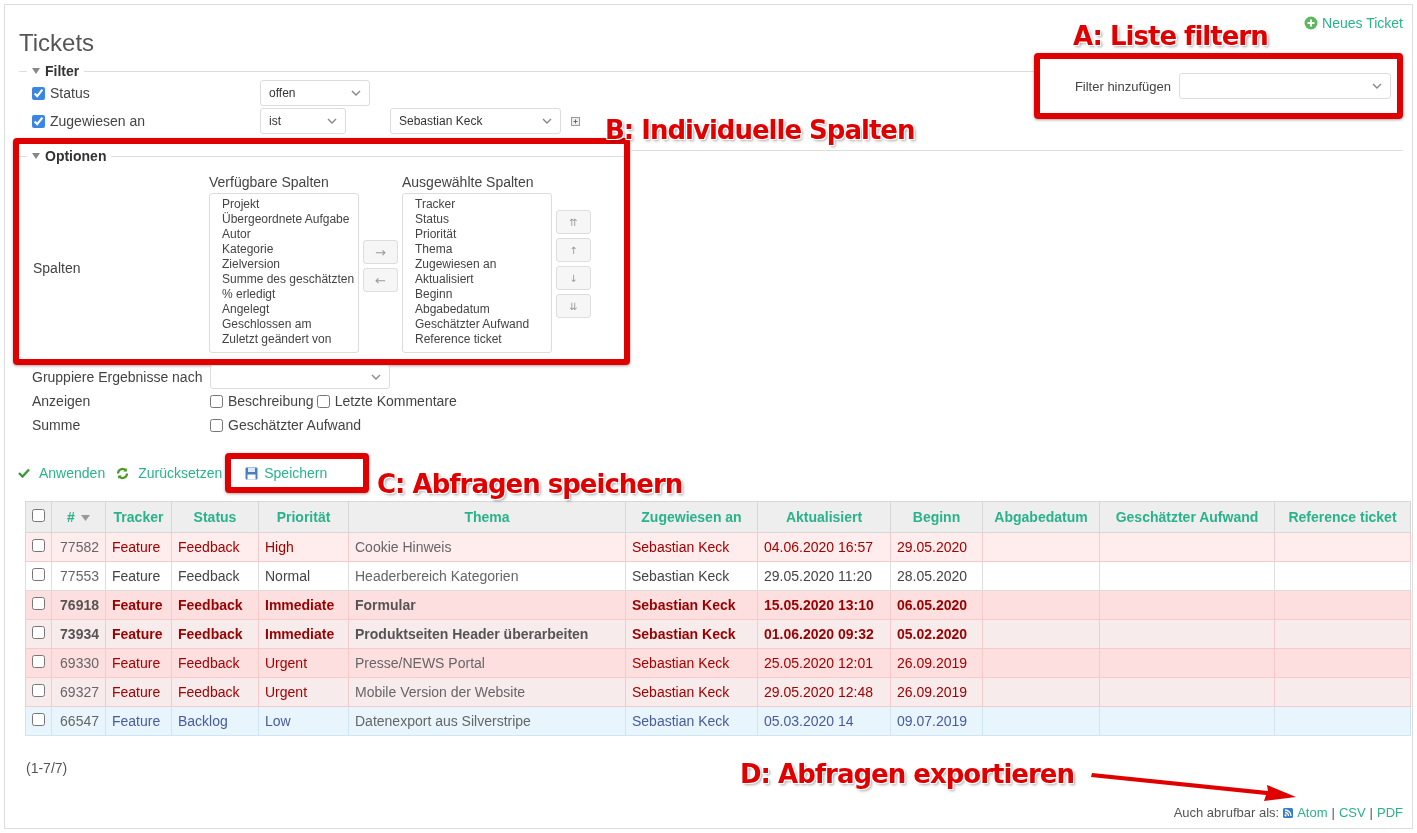 The height and width of the screenshot is (833, 1417). Describe the element at coordinates (78, 634) in the screenshot. I see `table-cell: 73934` at that location.